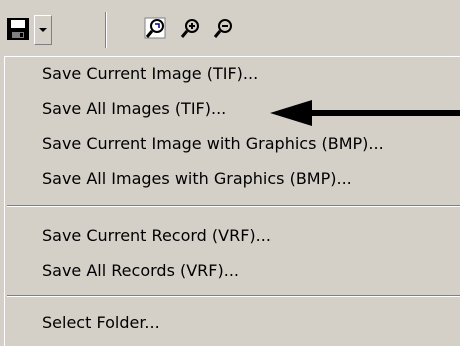 This screenshot has width=460, height=346. I want to click on zoom-reset-icon, so click(155, 28).